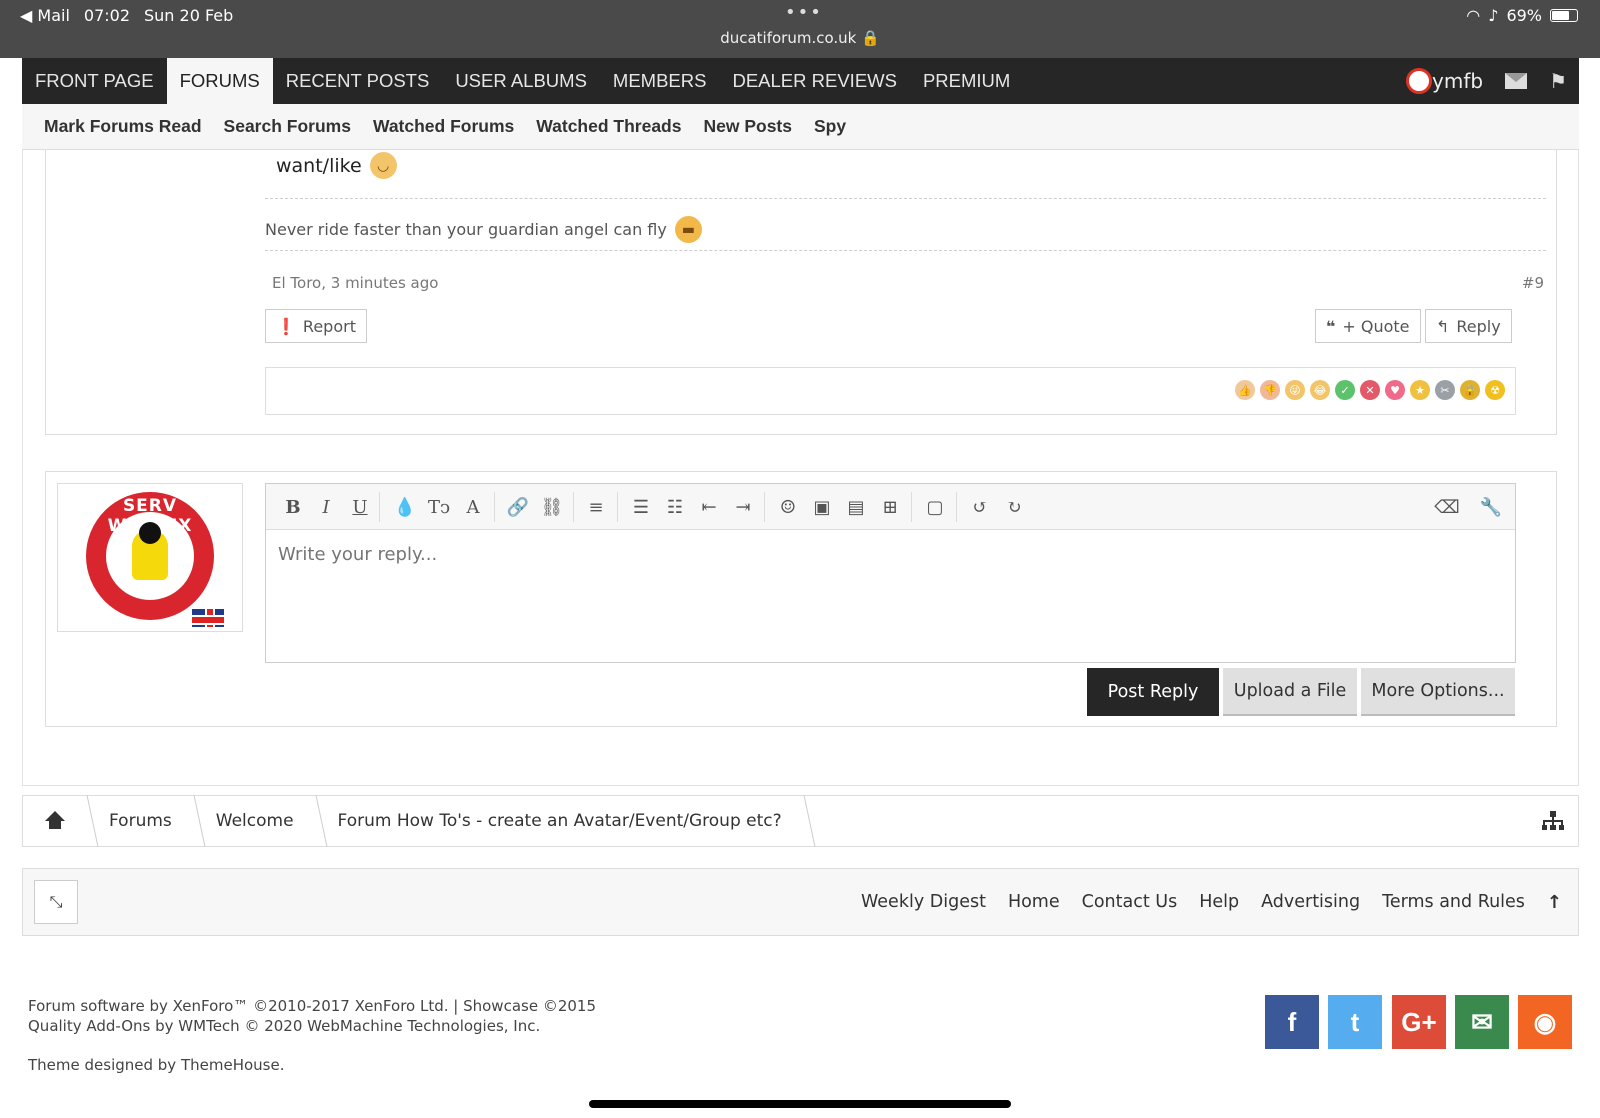  What do you see at coordinates (800, 1104) in the screenshot?
I see `home-indicator` at bounding box center [800, 1104].